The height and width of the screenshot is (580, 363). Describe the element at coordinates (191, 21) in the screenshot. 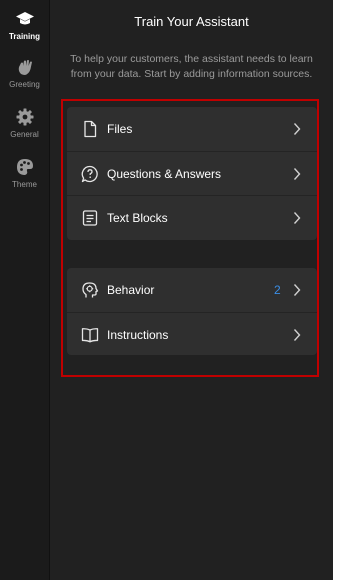

I see `page-title: Train Your Assistant` at that location.